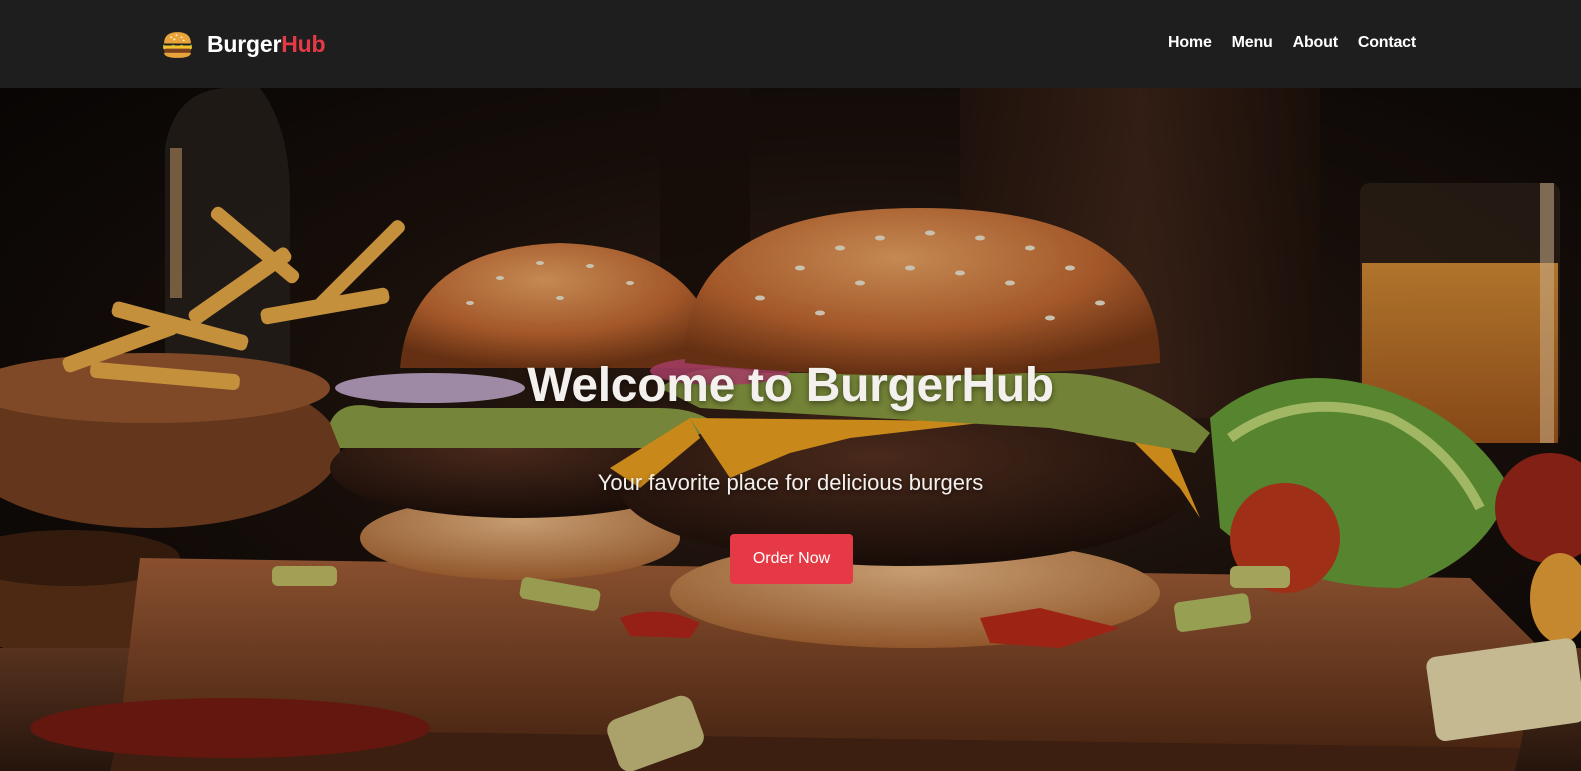  I want to click on navbar: BurgerHub Home Menu About Contact, so click(790, 44).